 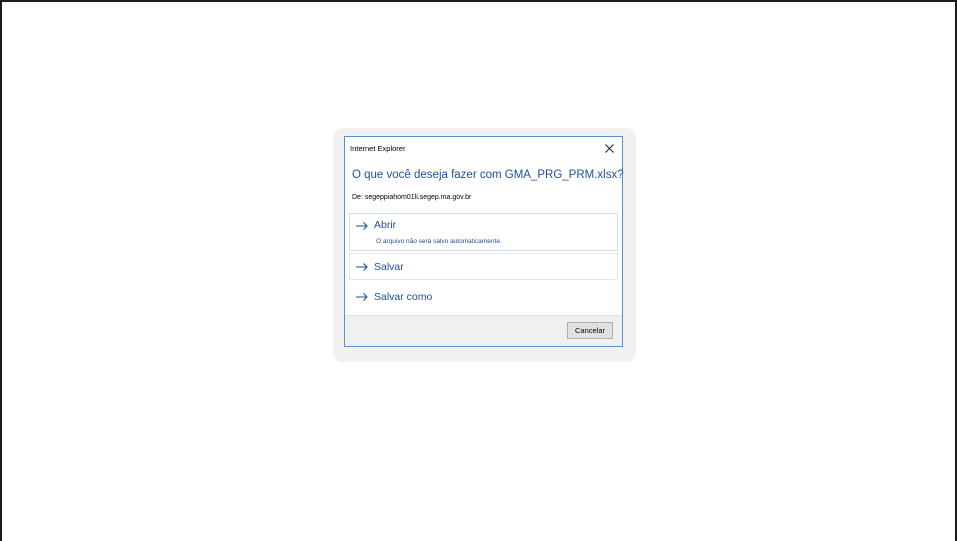 I want to click on save-as-option: Salvar como, so click(x=483, y=296).